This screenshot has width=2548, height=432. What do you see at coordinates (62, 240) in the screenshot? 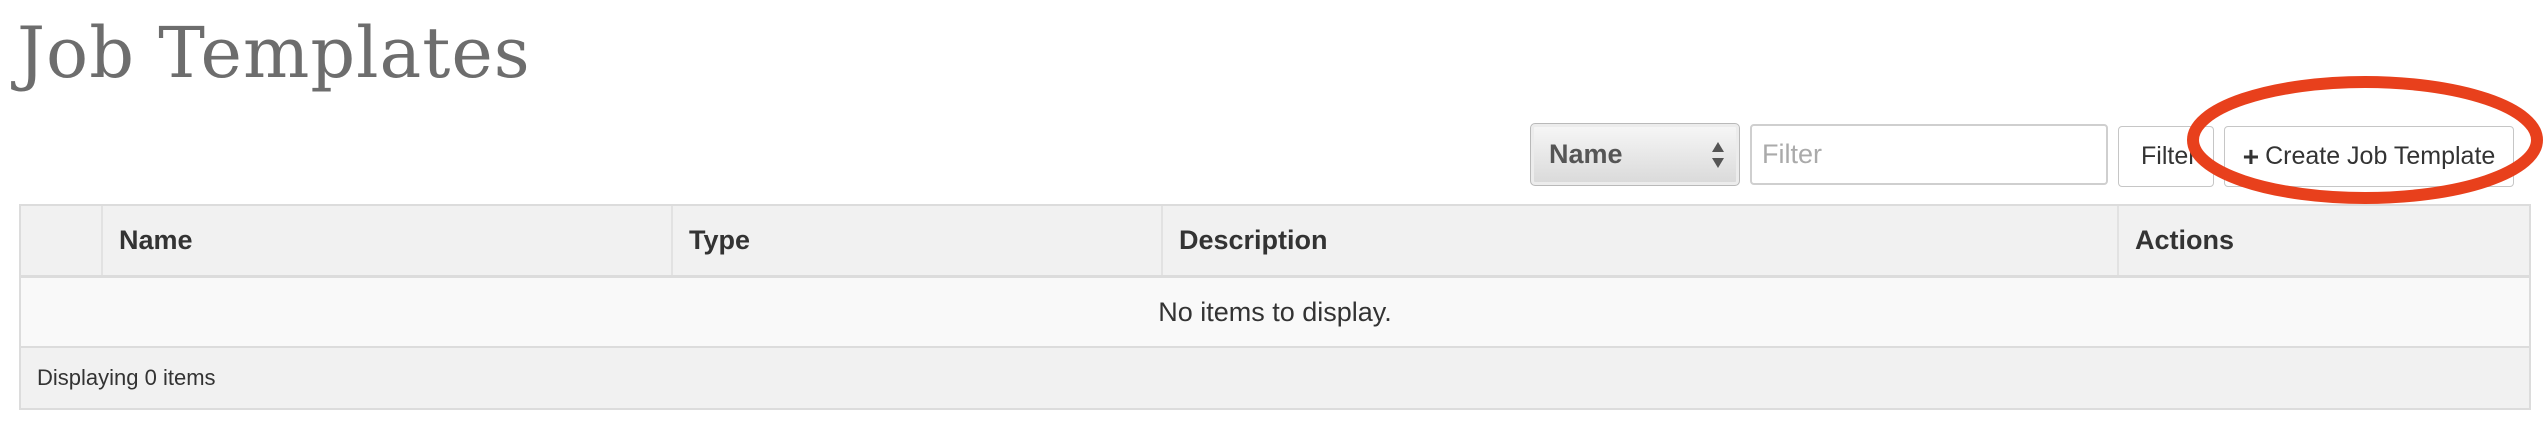
I see `column-header-select` at bounding box center [62, 240].